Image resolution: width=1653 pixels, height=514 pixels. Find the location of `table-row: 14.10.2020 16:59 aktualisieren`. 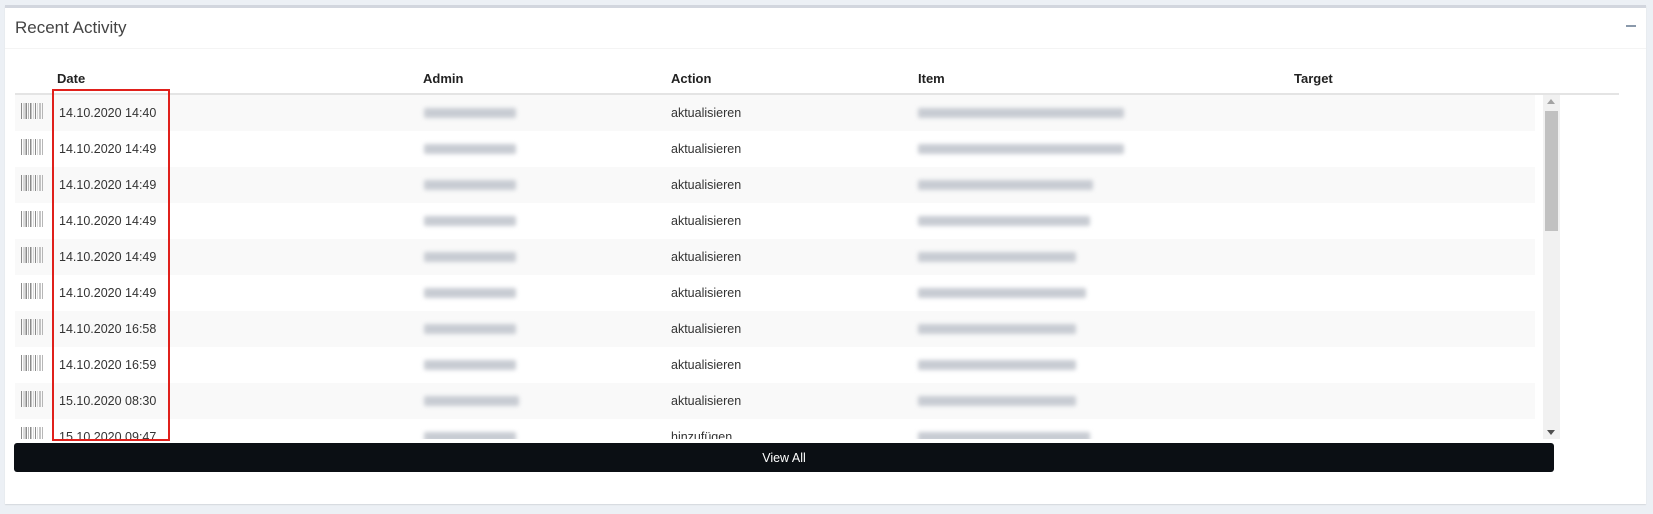

table-row: 14.10.2020 16:59 aktualisieren is located at coordinates (775, 365).